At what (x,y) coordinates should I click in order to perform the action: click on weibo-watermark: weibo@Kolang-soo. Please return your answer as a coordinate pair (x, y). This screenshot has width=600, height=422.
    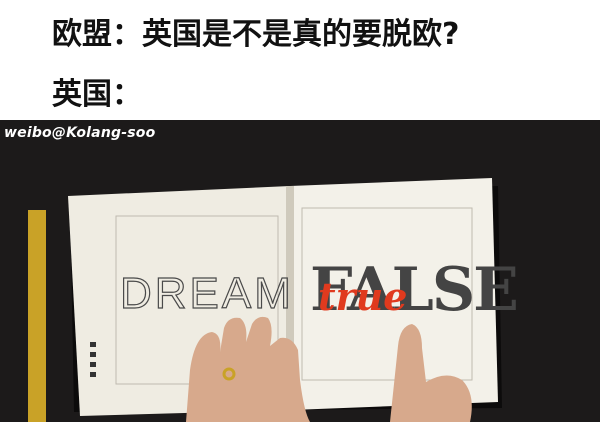
    Looking at the image, I should click on (80, 133).